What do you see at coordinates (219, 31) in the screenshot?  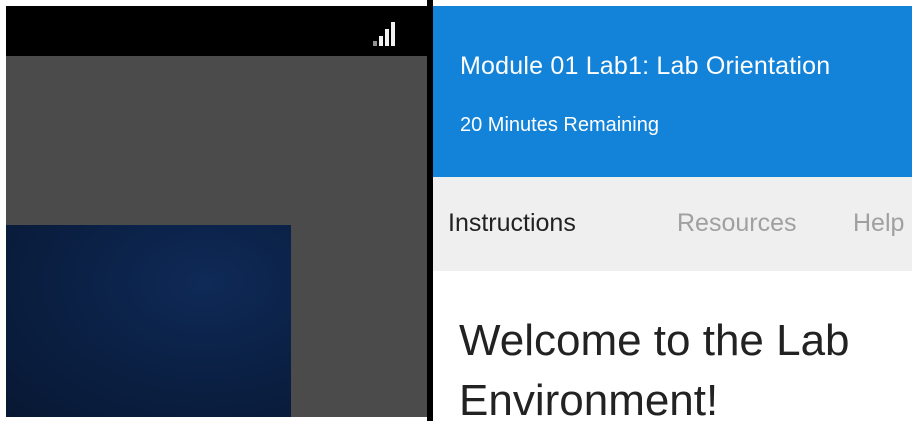 I see `vm-top-bar` at bounding box center [219, 31].